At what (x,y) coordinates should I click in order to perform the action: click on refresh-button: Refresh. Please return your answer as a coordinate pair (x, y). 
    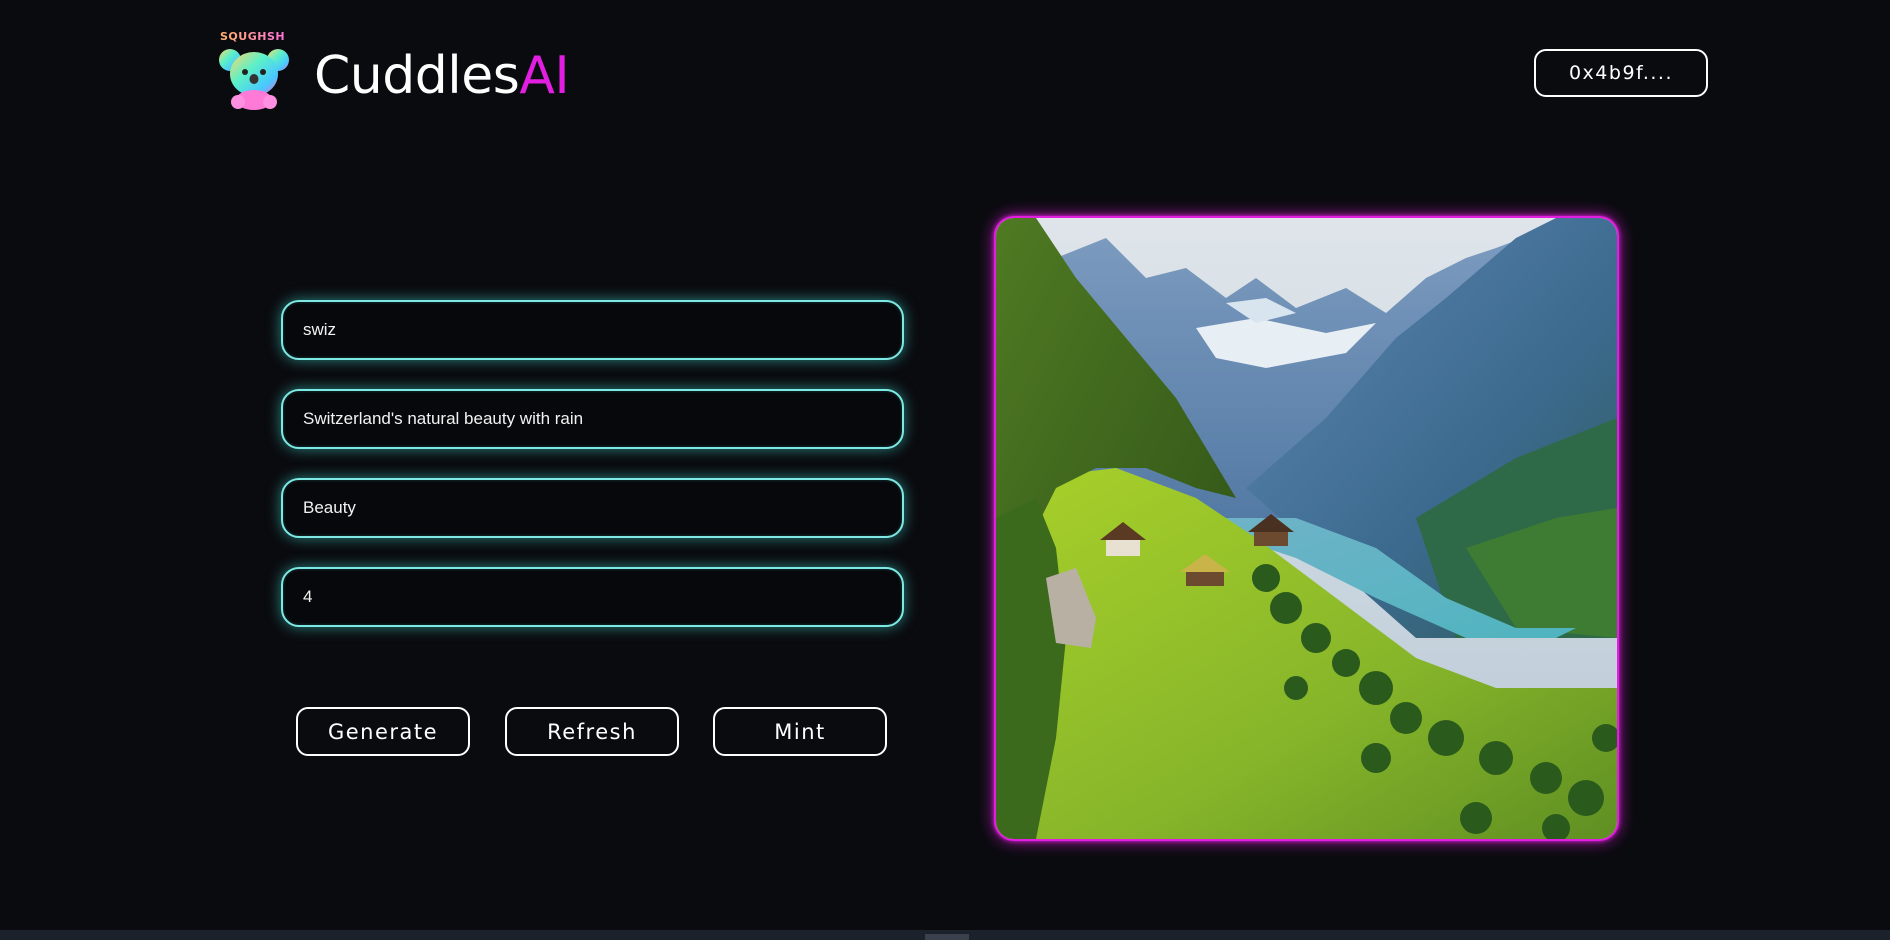
    Looking at the image, I should click on (592, 731).